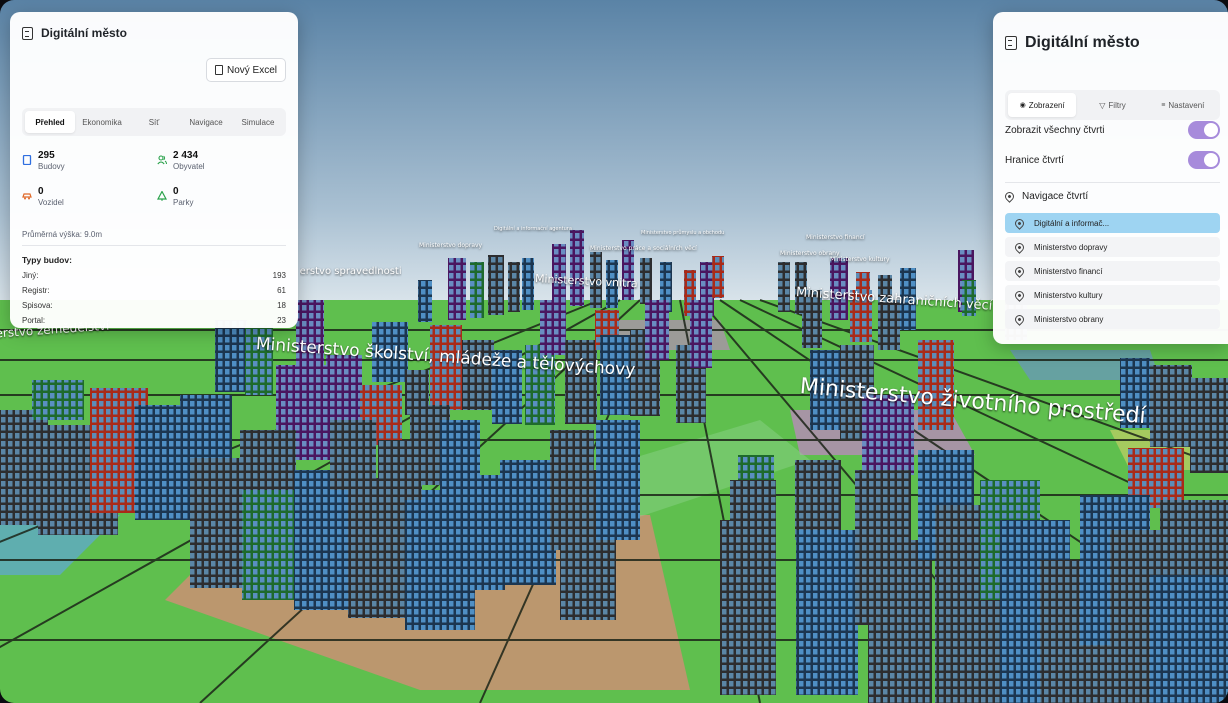 This screenshot has height=703, width=1228. I want to click on stat-residents: 2 434 Obyvatel, so click(181, 160).